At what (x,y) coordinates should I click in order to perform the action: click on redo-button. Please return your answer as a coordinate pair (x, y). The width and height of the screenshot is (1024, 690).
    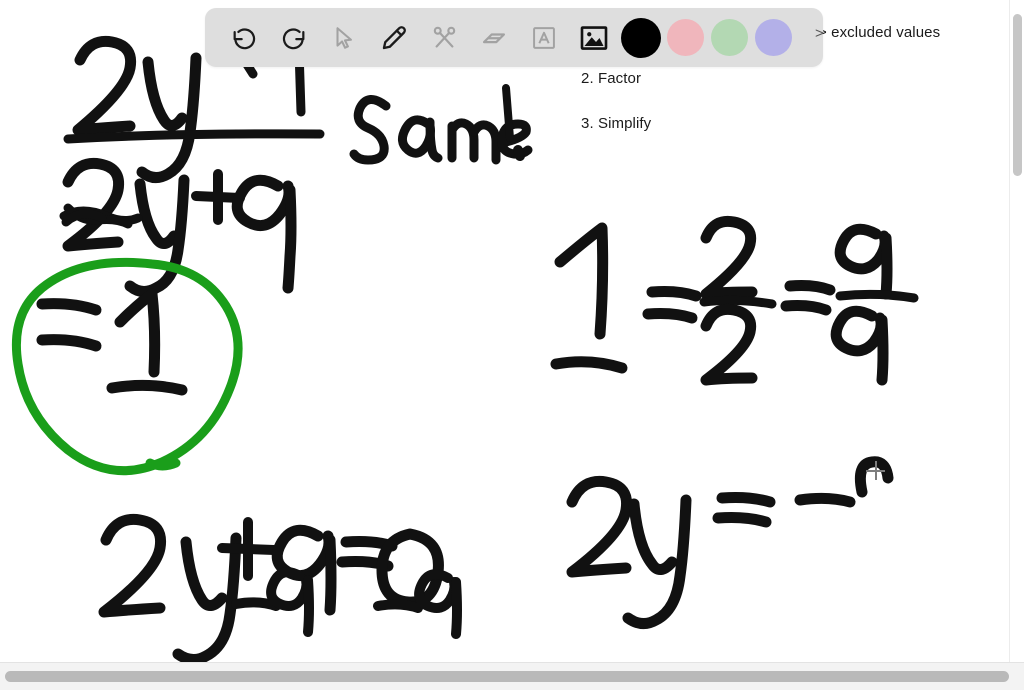
    Looking at the image, I should click on (294, 38).